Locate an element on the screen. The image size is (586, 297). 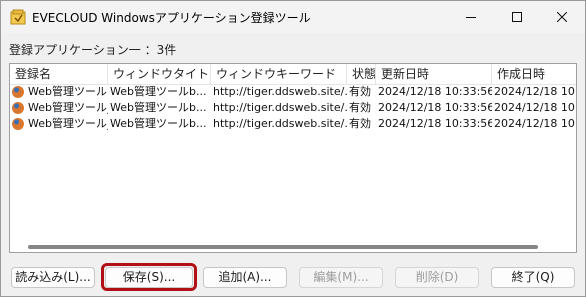
close-button is located at coordinates (562, 17).